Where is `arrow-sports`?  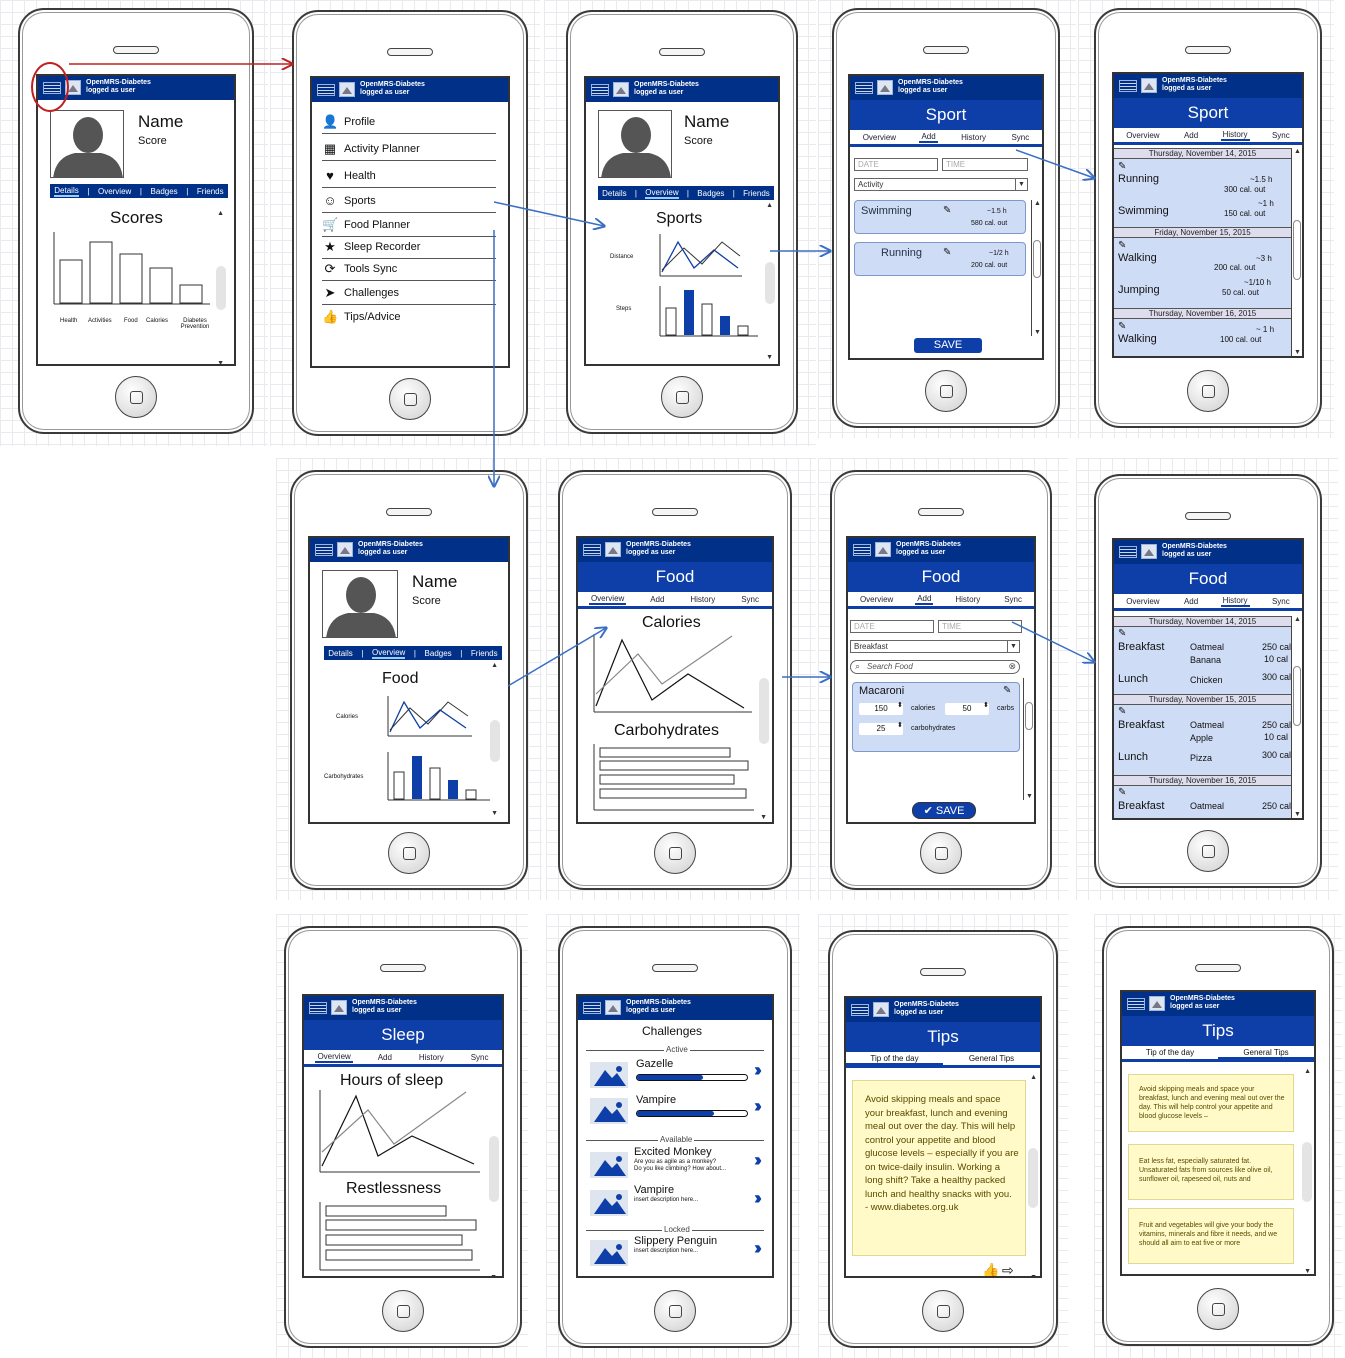 arrow-sports is located at coordinates (548, 213).